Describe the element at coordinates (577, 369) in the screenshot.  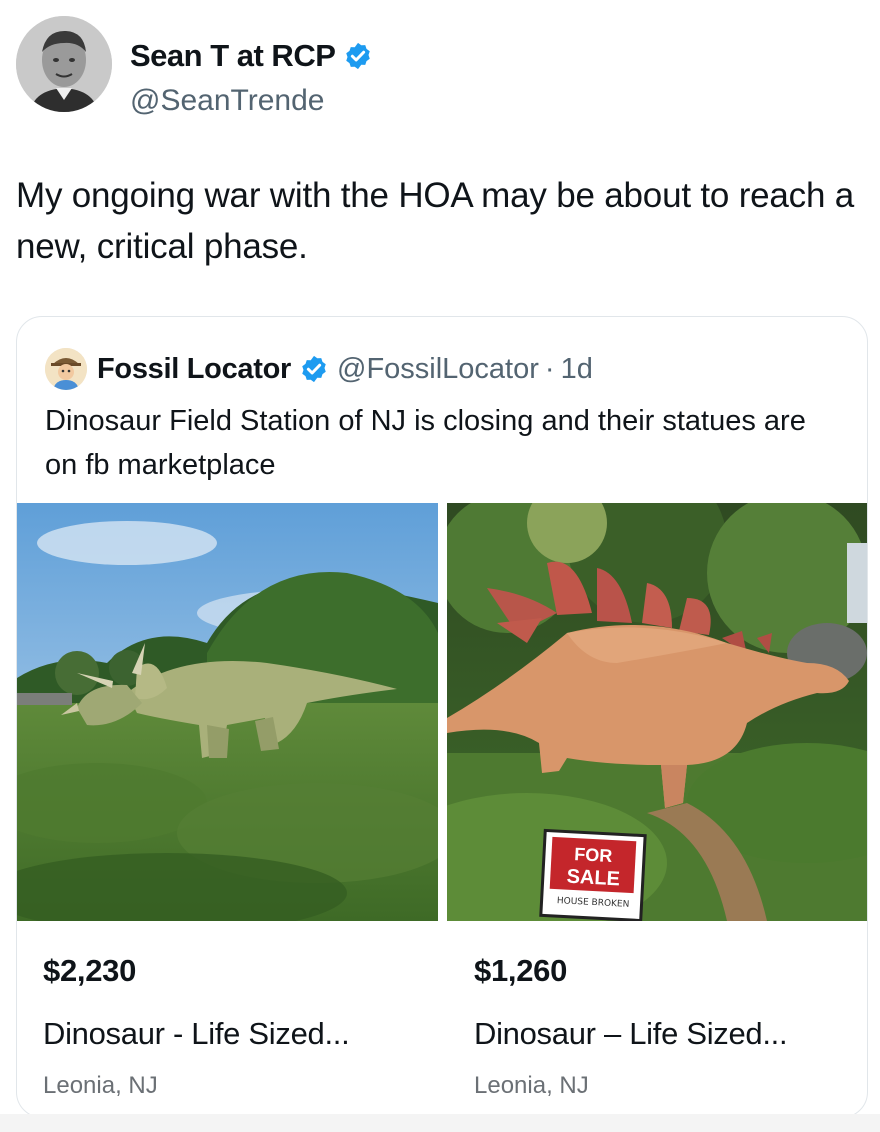
I see `quoted-timestamp: 1d` at that location.